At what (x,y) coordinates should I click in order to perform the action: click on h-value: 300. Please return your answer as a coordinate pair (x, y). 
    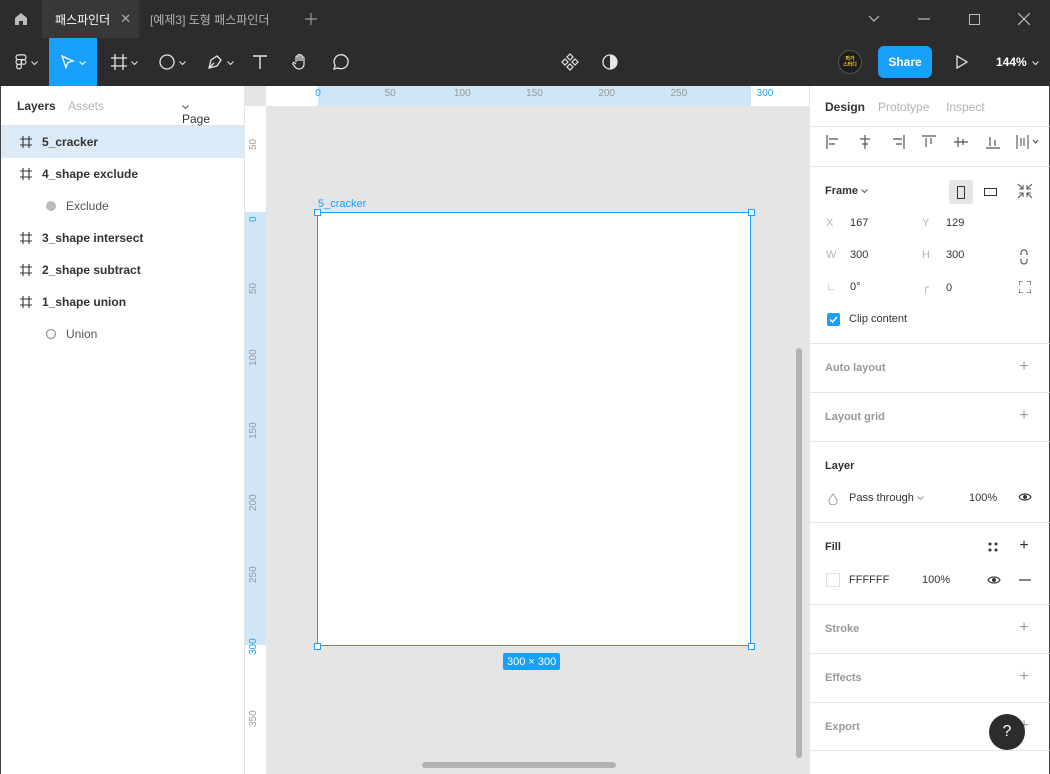
    Looking at the image, I should click on (955, 255).